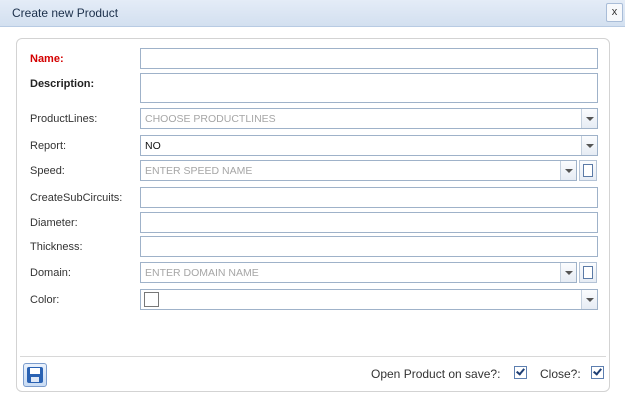  Describe the element at coordinates (369, 118) in the screenshot. I see `productlines-select: CHOOSE PRODUCTLINES` at that location.